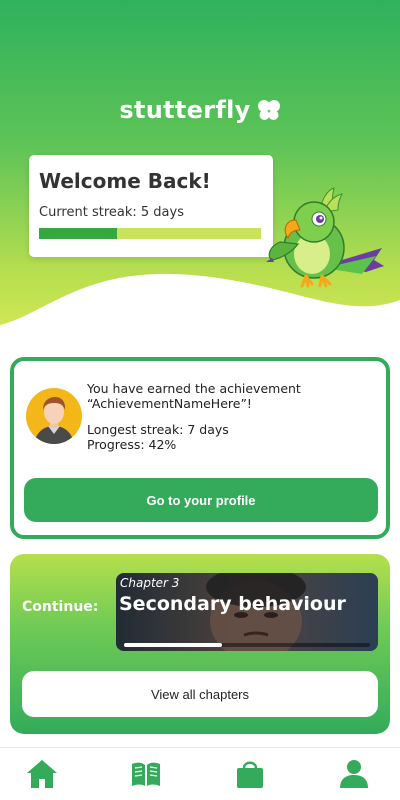  Describe the element at coordinates (150, 233) in the screenshot. I see `streak-progress-bar` at that location.